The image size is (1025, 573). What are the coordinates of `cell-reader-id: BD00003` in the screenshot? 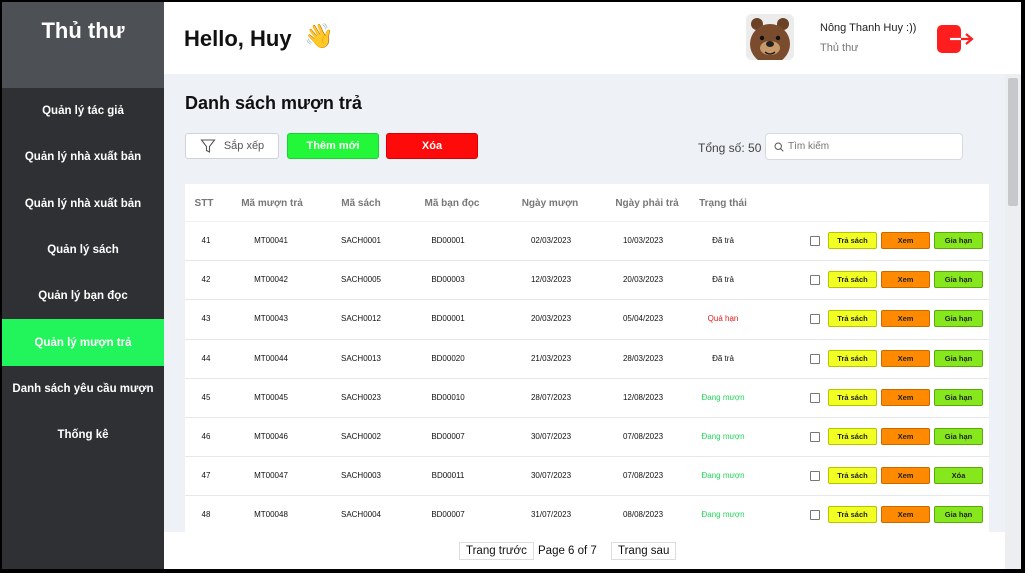 It's located at (448, 280).